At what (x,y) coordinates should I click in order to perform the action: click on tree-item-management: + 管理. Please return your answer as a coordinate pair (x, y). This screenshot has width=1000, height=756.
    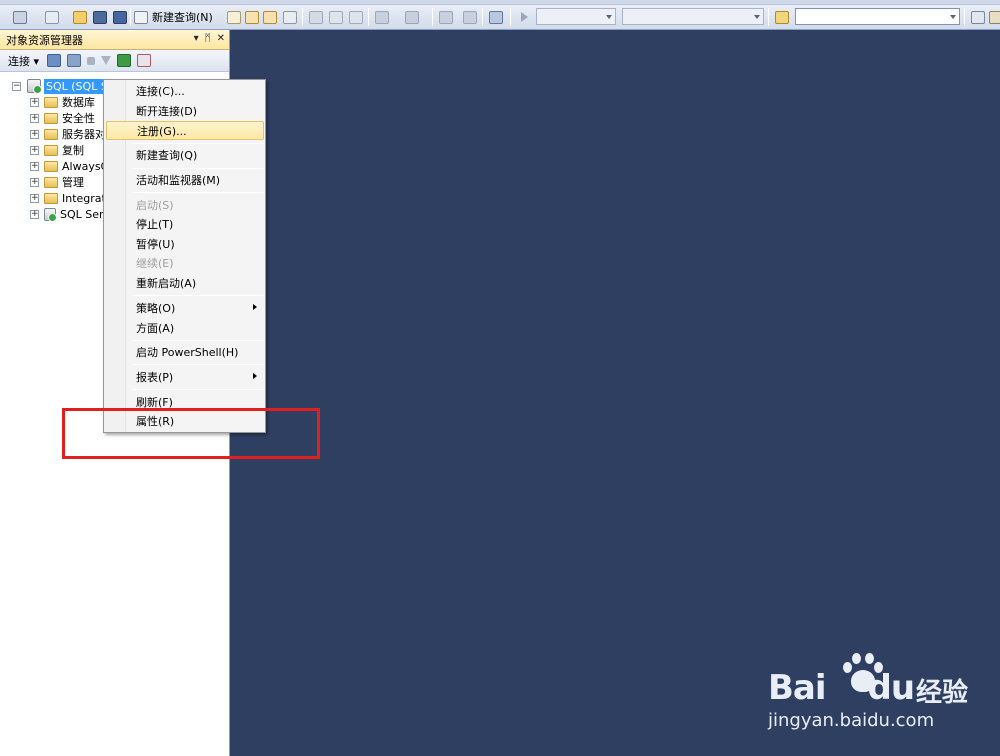
    Looking at the image, I should click on (57, 182).